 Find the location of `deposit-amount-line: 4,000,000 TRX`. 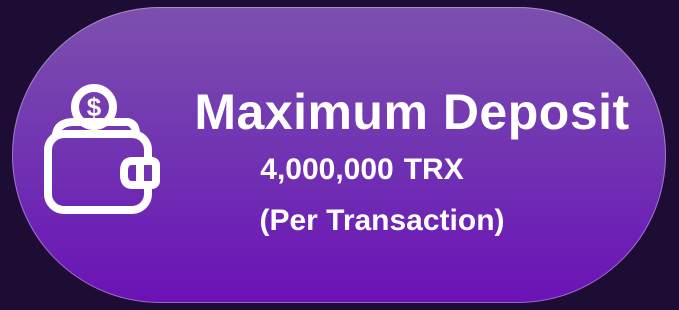

deposit-amount-line: 4,000,000 TRX is located at coordinates (362, 170).